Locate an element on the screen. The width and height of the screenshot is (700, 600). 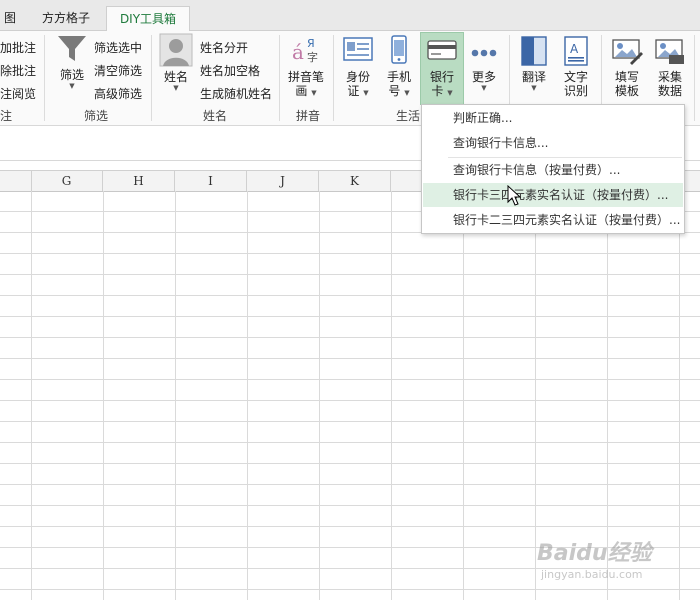
advanced-filter-button: 高级筛选 is located at coordinates (118, 93).